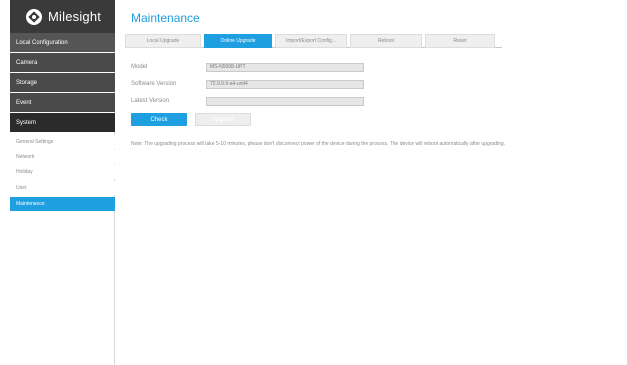 The width and height of the screenshot is (627, 365). I want to click on sidebar-item-camera: Camera, so click(62, 62).